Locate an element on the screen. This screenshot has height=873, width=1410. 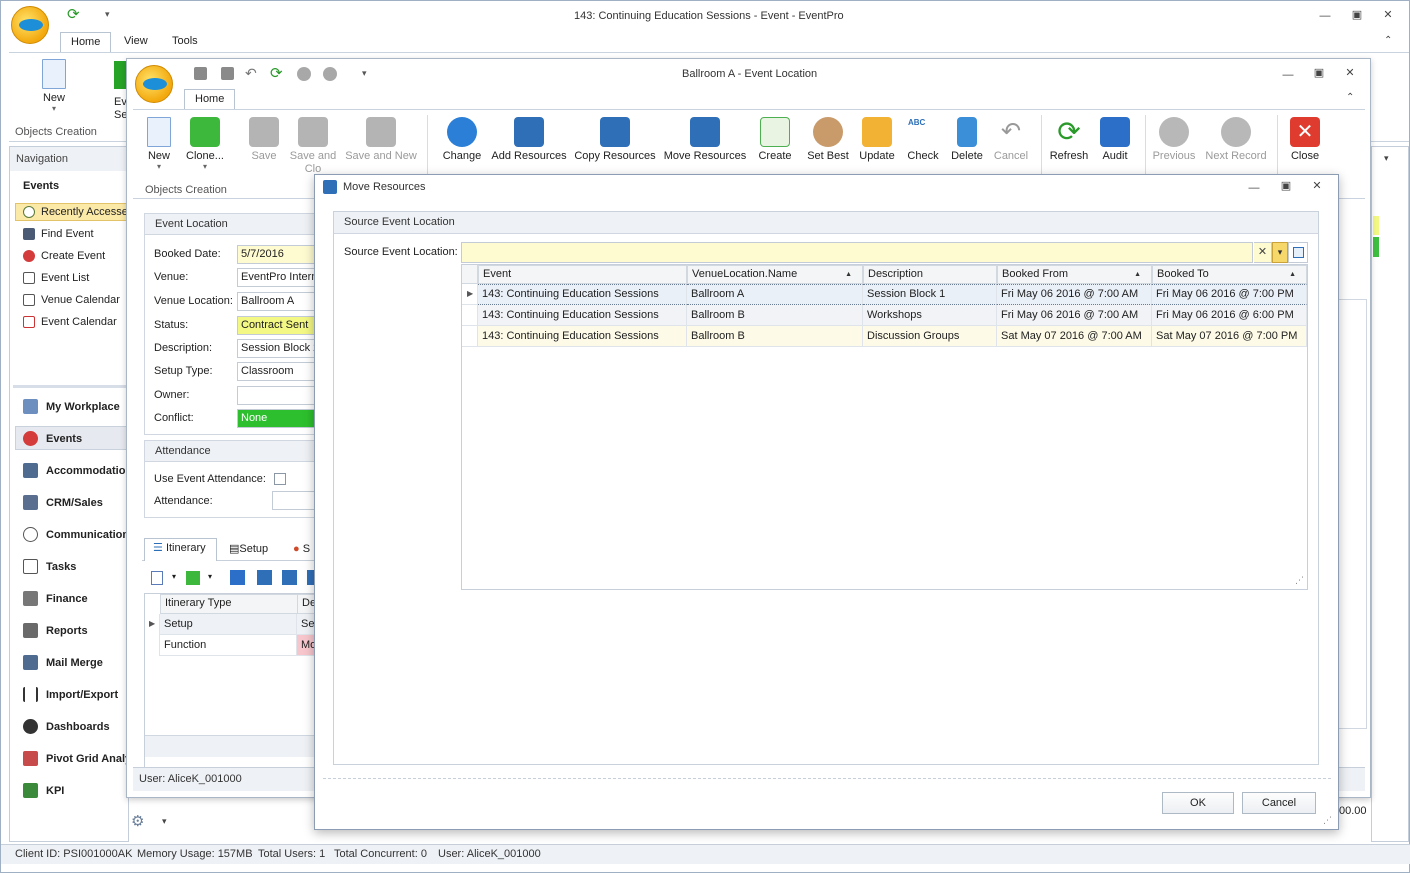
delete-button: Delete is located at coordinates (967, 139).